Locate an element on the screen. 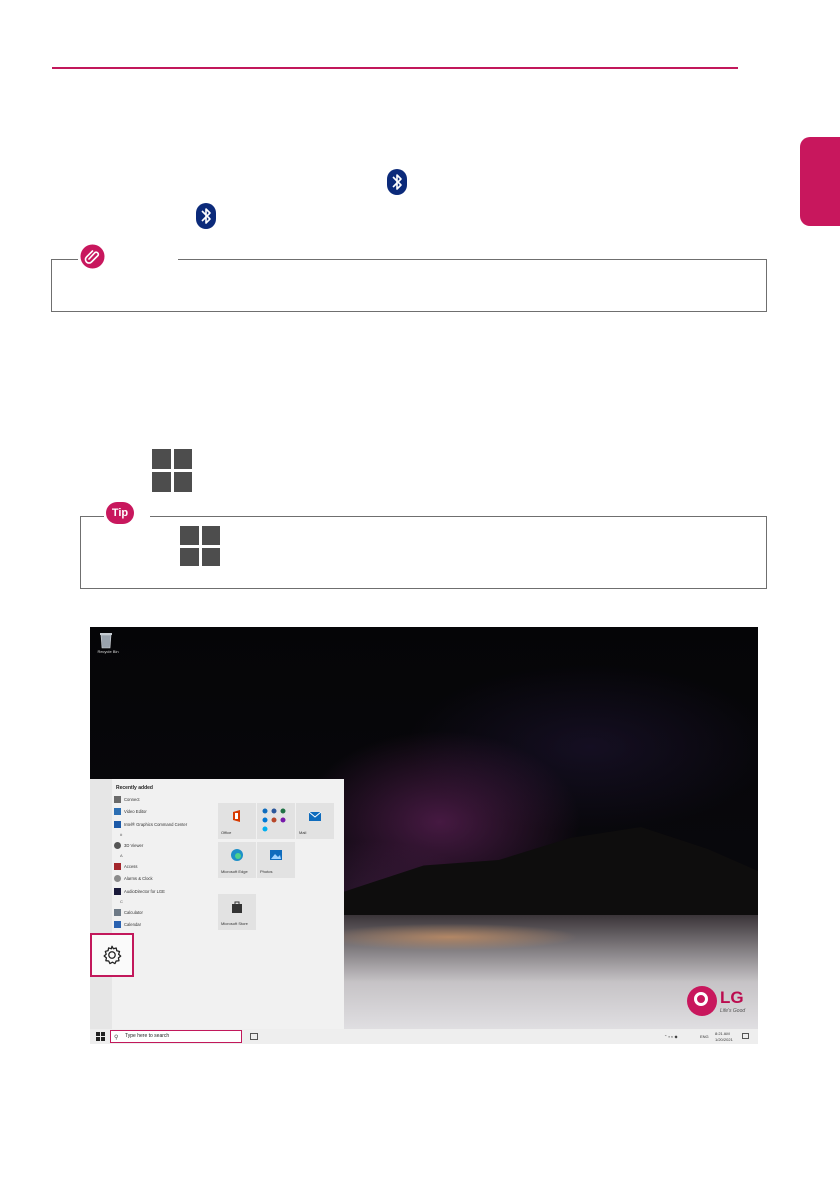 Image resolution: width=840 pixels, height=1192 pixels. list-item: Calculator is located at coordinates (164, 912).